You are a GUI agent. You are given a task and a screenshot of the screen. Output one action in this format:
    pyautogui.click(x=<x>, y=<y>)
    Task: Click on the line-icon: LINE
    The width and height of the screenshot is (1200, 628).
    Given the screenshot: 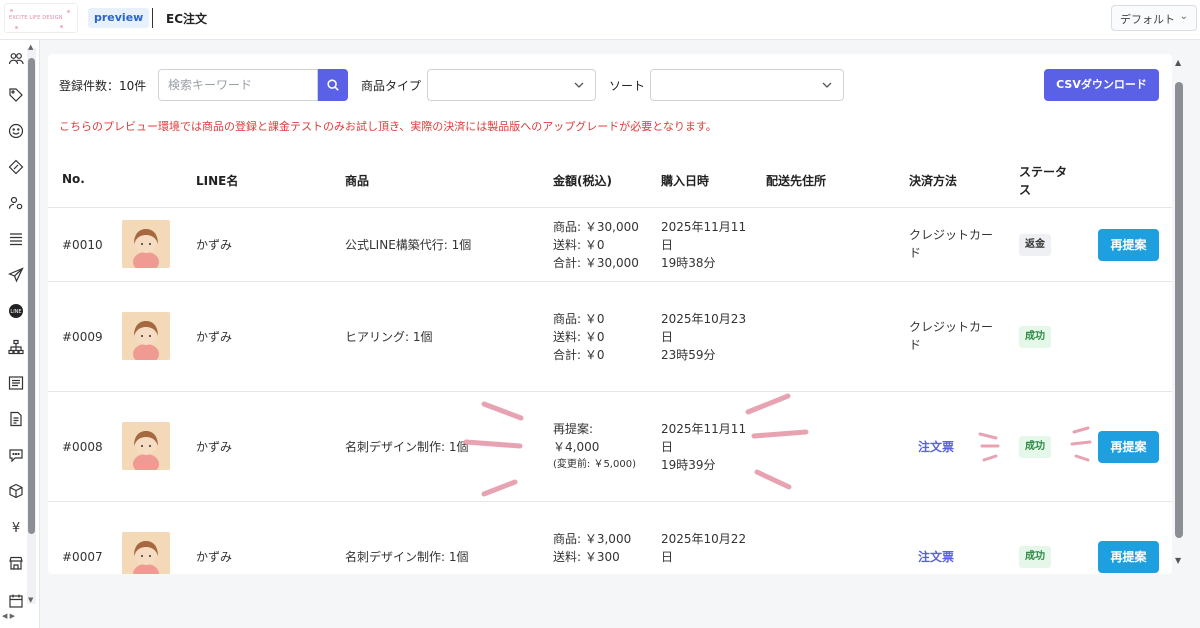 What is the action you would take?
    pyautogui.click(x=16, y=311)
    